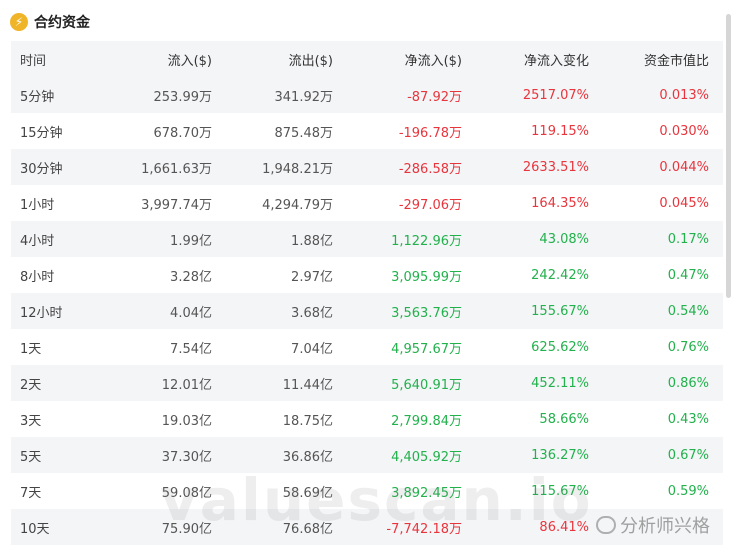 The image size is (747, 552). I want to click on net-inflow-cell: 4,957.67万, so click(426, 349).